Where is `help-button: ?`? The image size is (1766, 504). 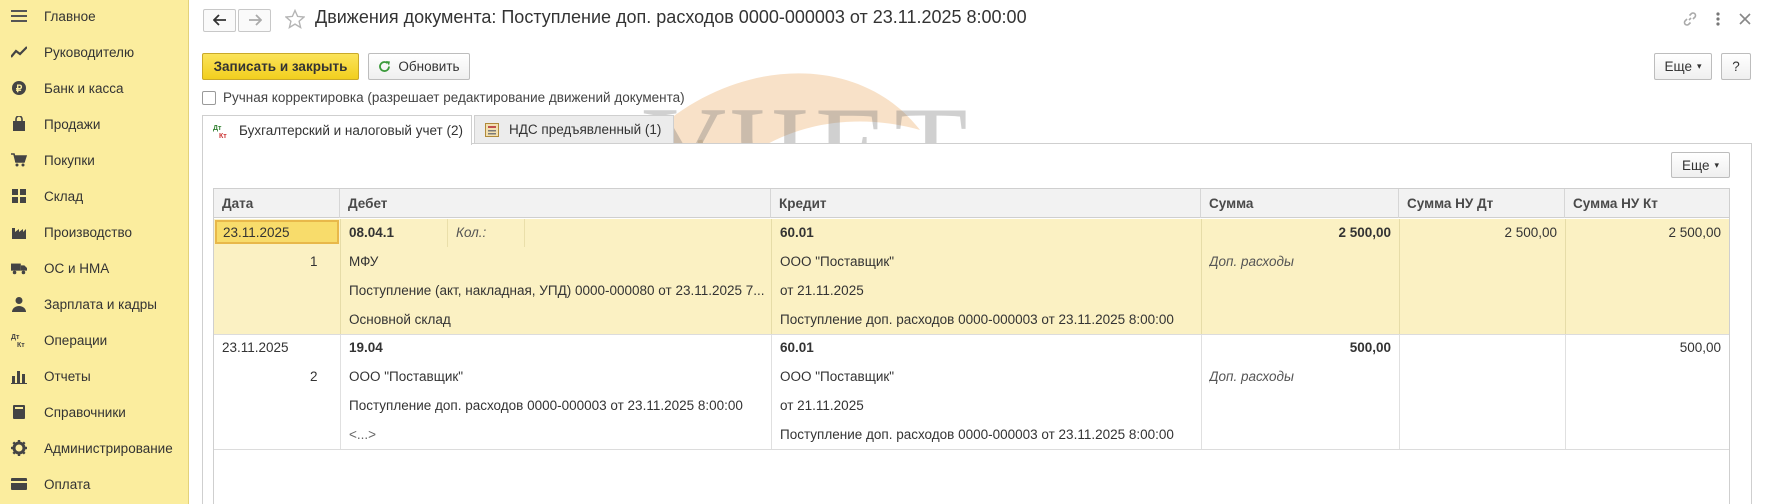
help-button: ? is located at coordinates (1736, 66).